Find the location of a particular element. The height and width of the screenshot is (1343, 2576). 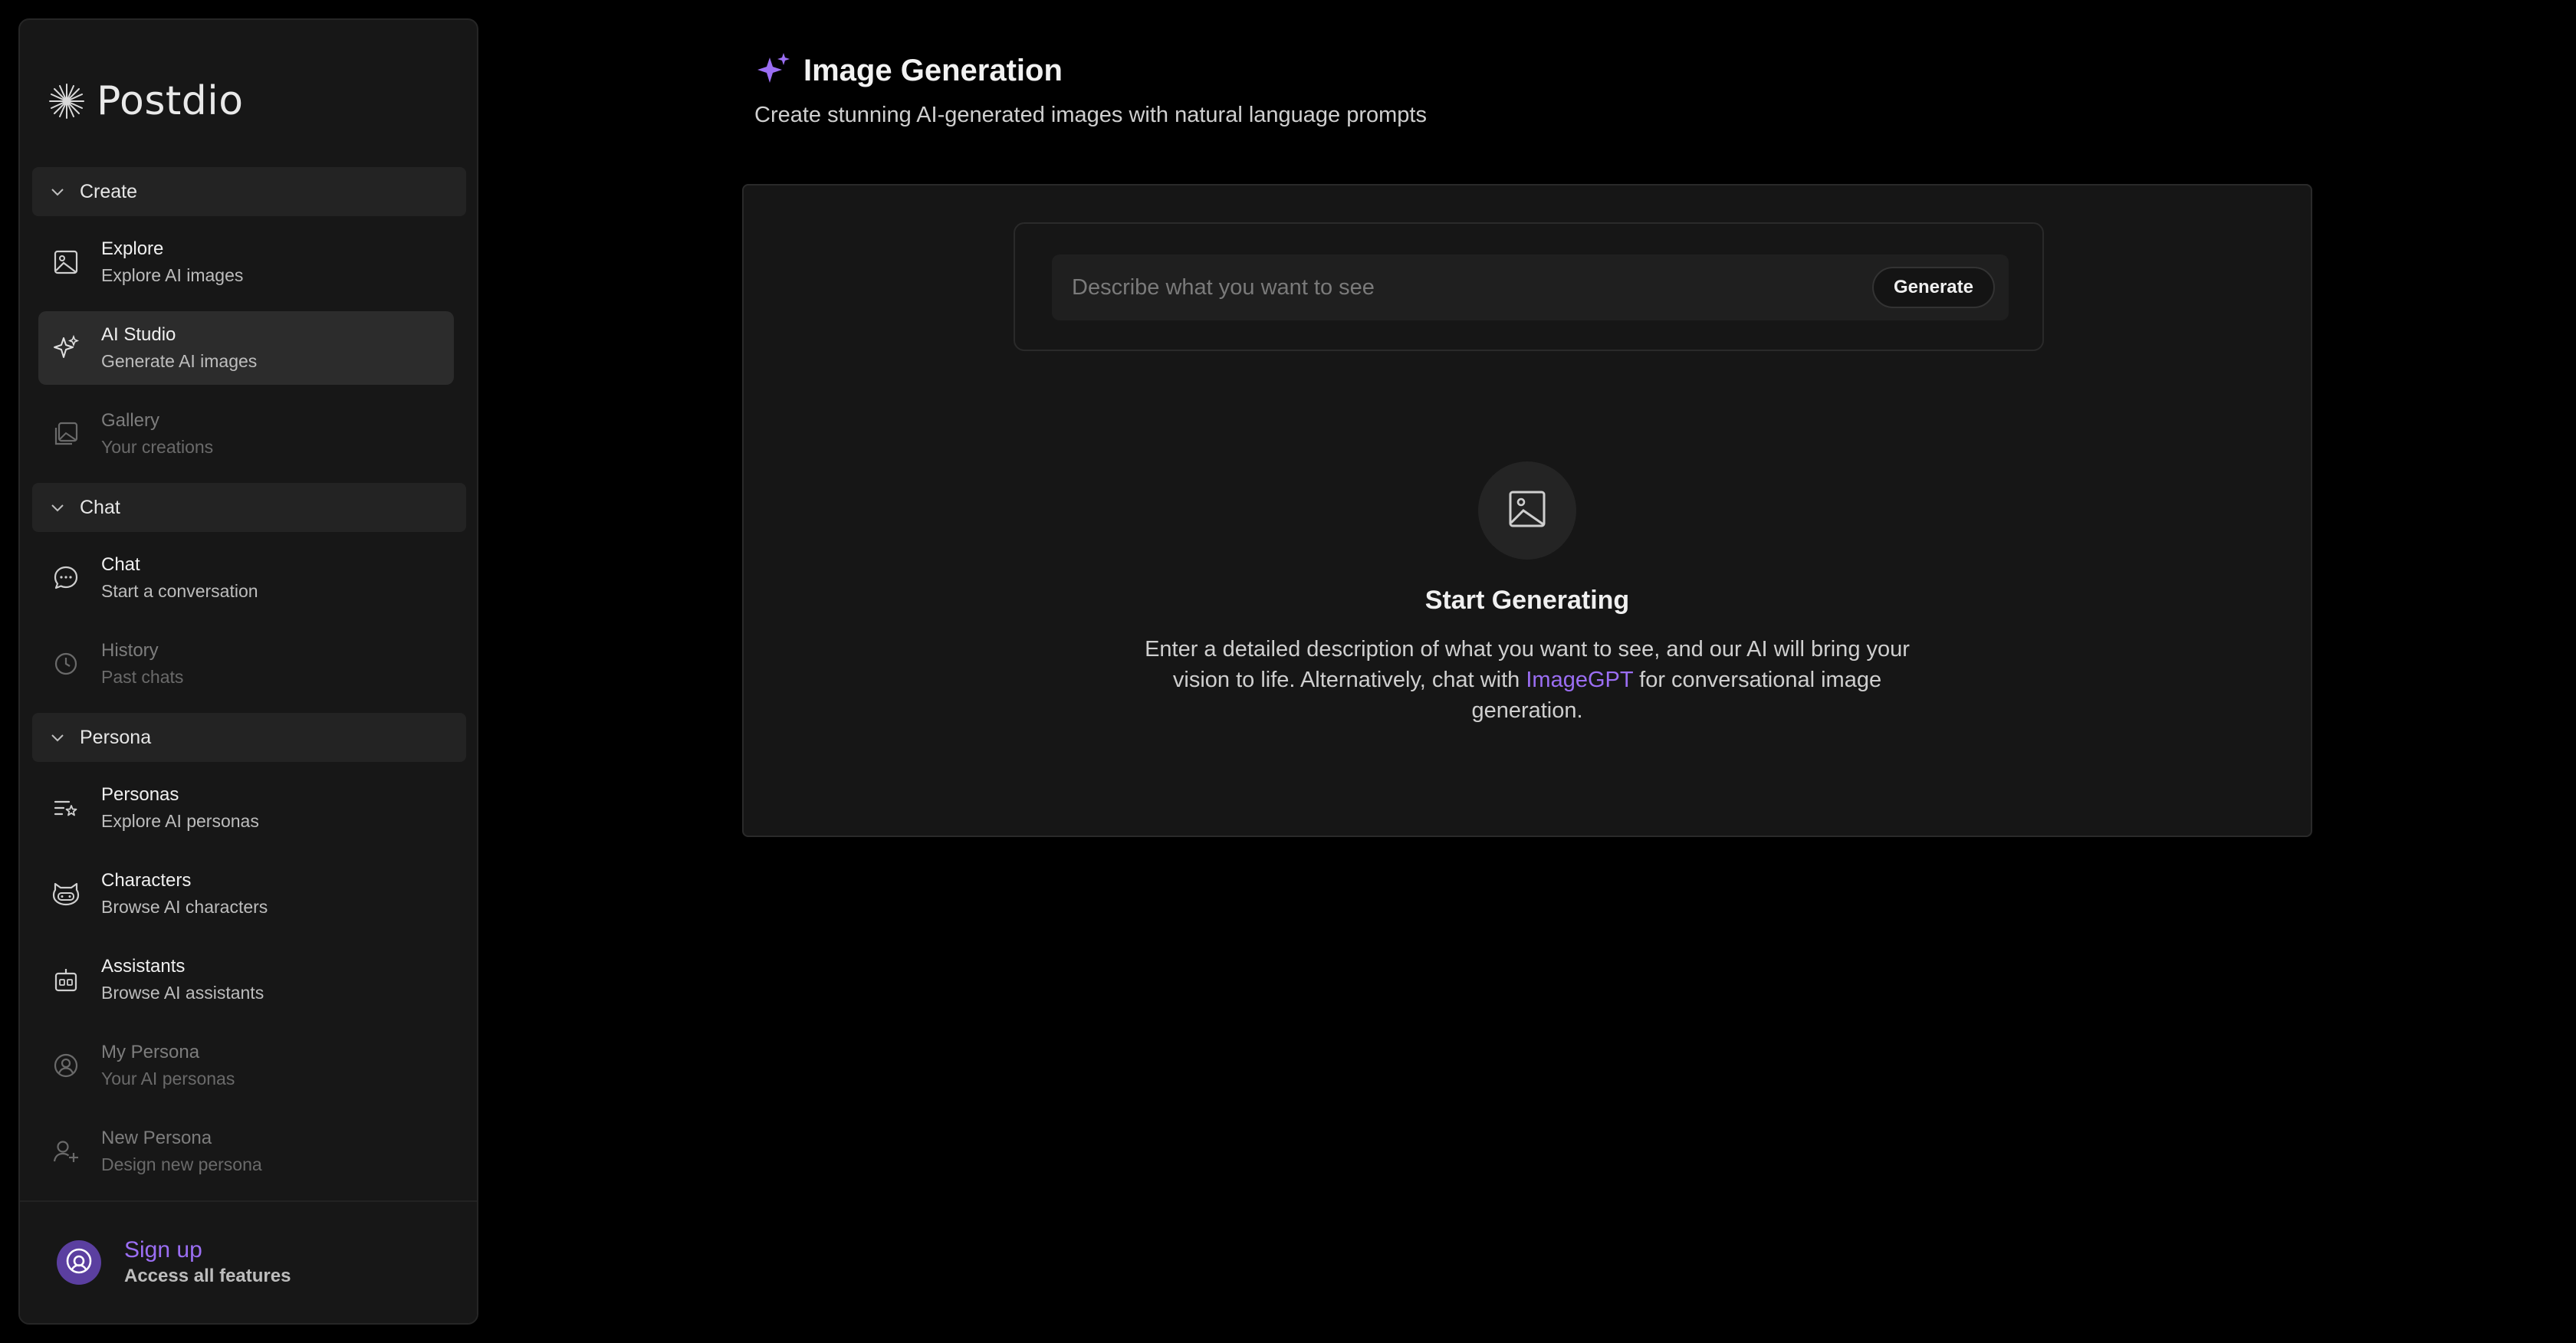

sidebar-item-title: Explore is located at coordinates (133, 249).